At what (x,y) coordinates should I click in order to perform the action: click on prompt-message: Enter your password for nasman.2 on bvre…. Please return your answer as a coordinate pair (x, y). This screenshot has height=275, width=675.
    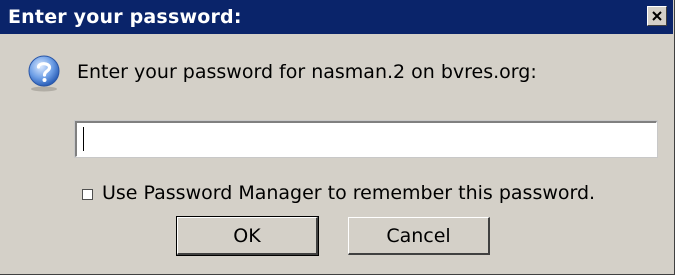
    Looking at the image, I should click on (307, 72).